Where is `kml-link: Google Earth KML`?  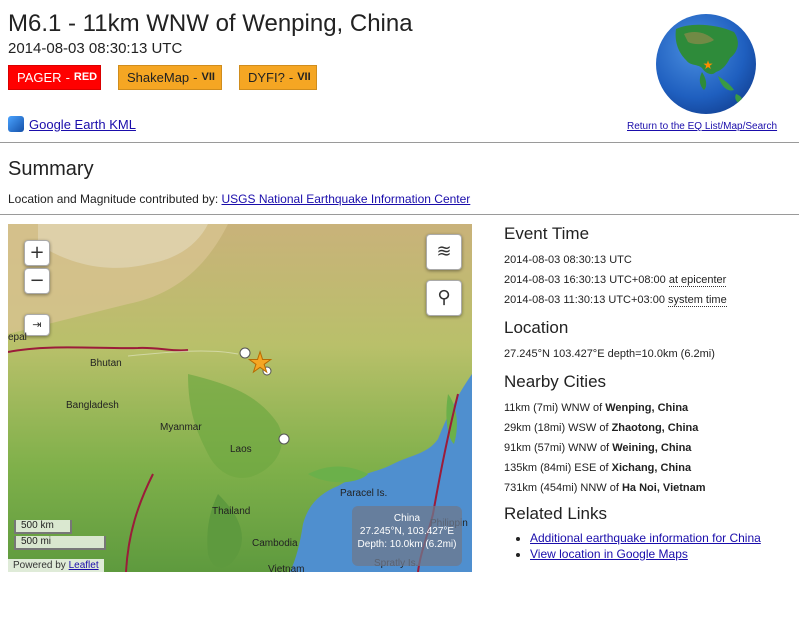 kml-link: Google Earth KML is located at coordinates (82, 124).